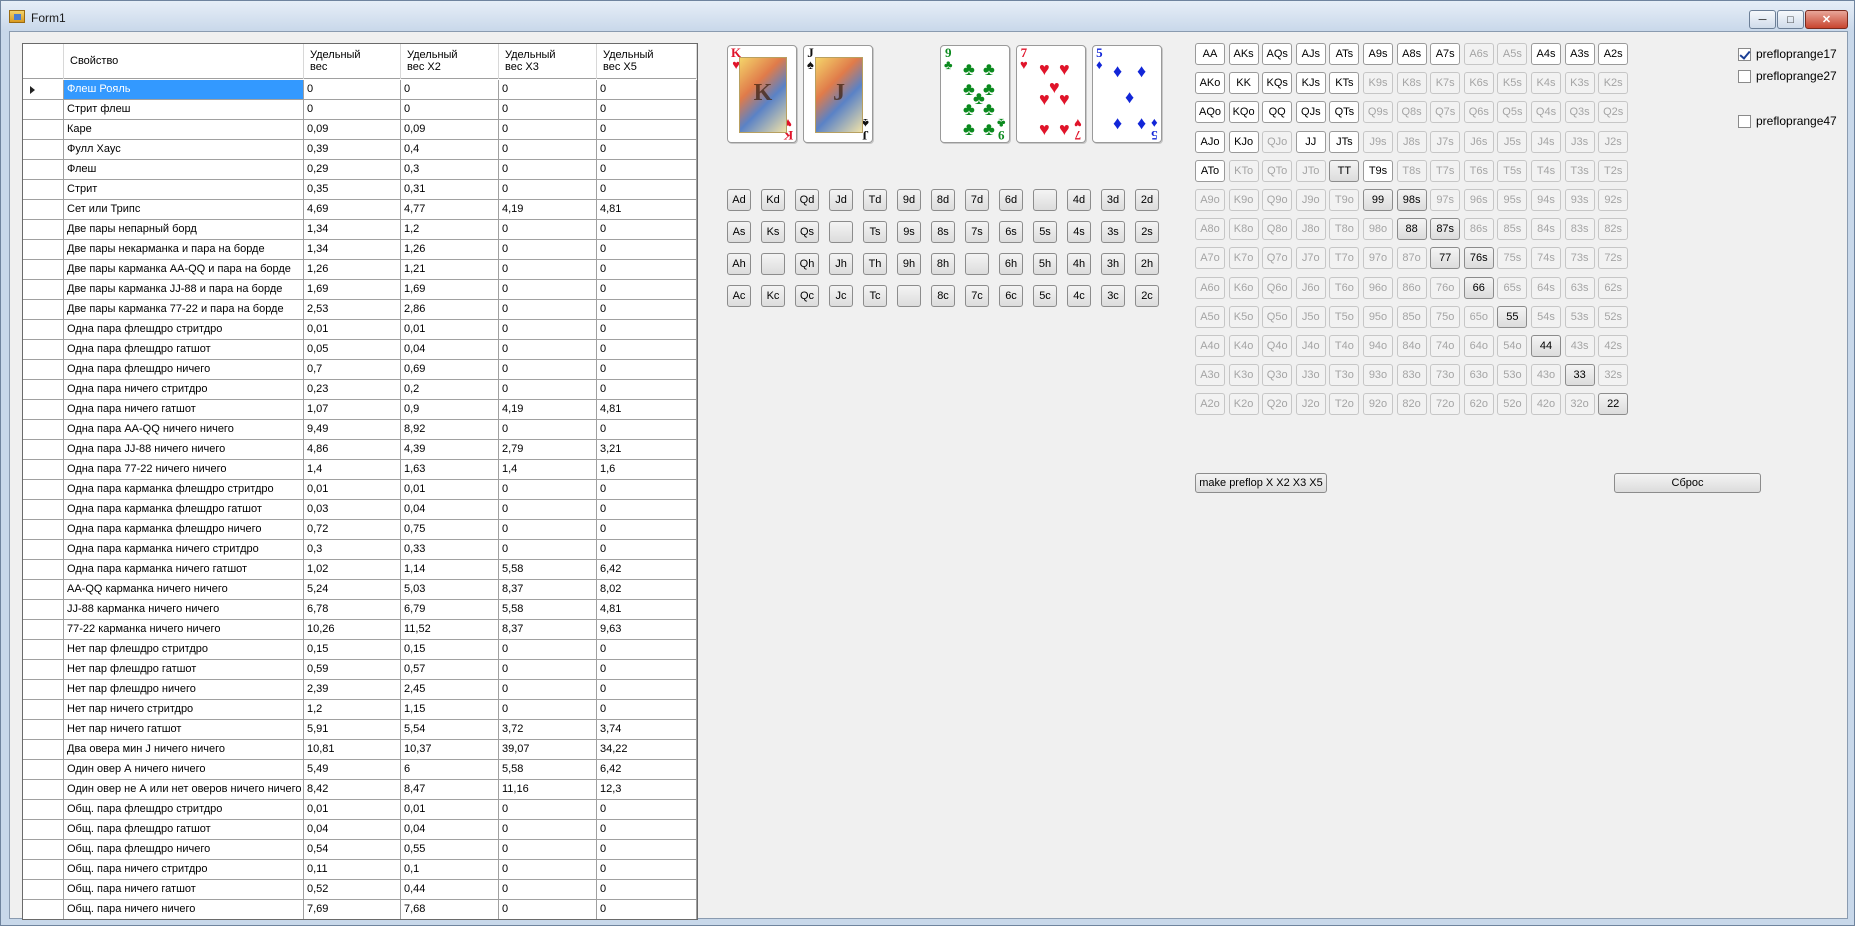 Image resolution: width=1855 pixels, height=926 pixels. What do you see at coordinates (360, 710) in the screenshot?
I see `table-row: Нет пар ничего стритдро 1,2 1,15 0 0` at bounding box center [360, 710].